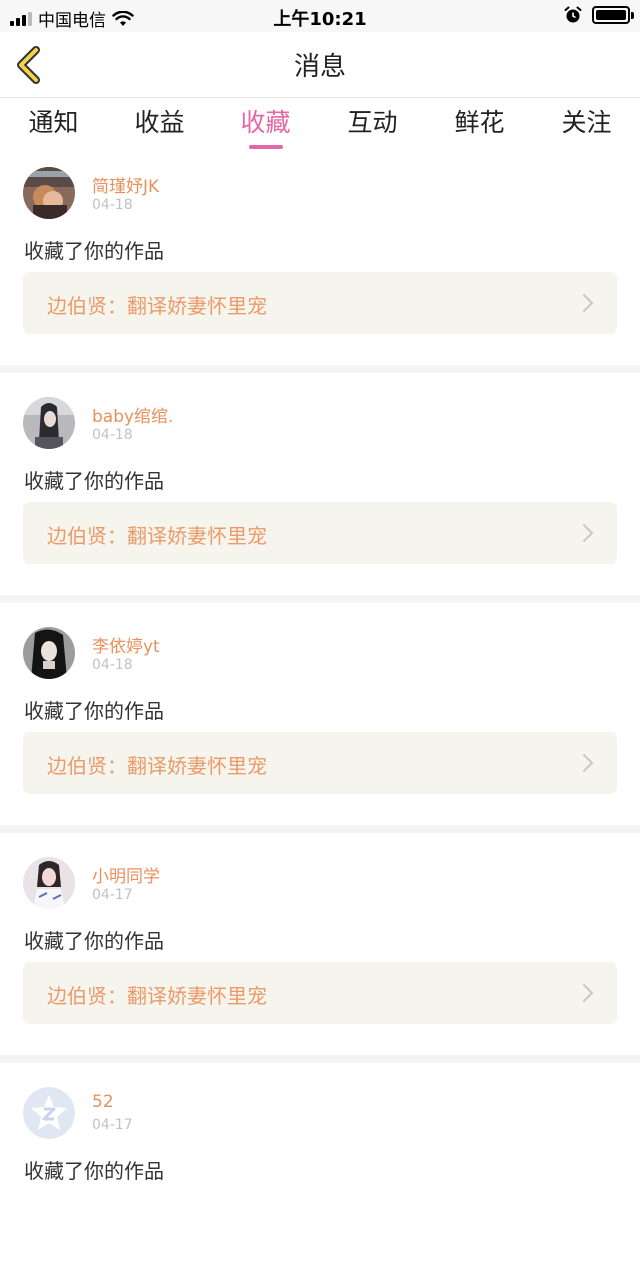  I want to click on status-time: 上午10:21, so click(320, 19).